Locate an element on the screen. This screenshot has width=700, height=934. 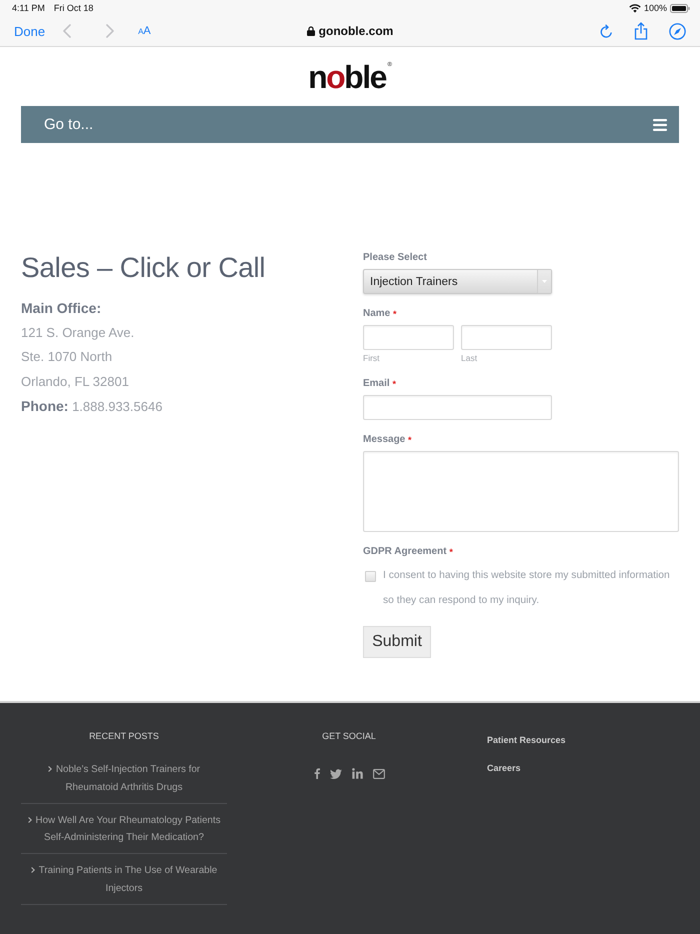
facebook-icon is located at coordinates (317, 773).